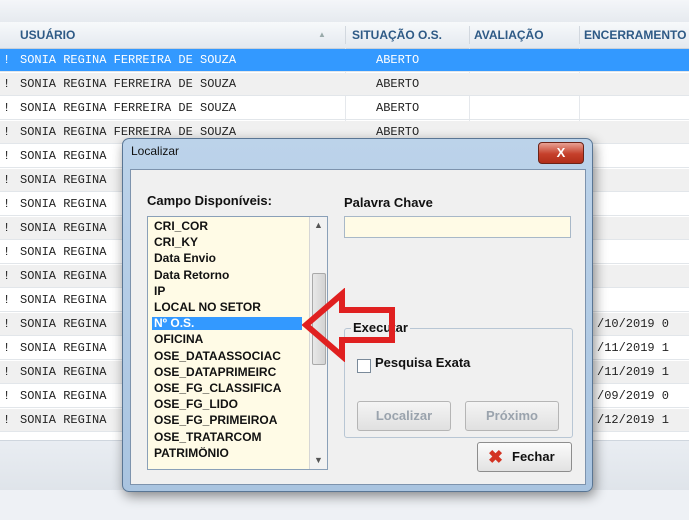 This screenshot has height=520, width=689. Describe the element at coordinates (227, 291) in the screenshot. I see `list-item: IP` at that location.